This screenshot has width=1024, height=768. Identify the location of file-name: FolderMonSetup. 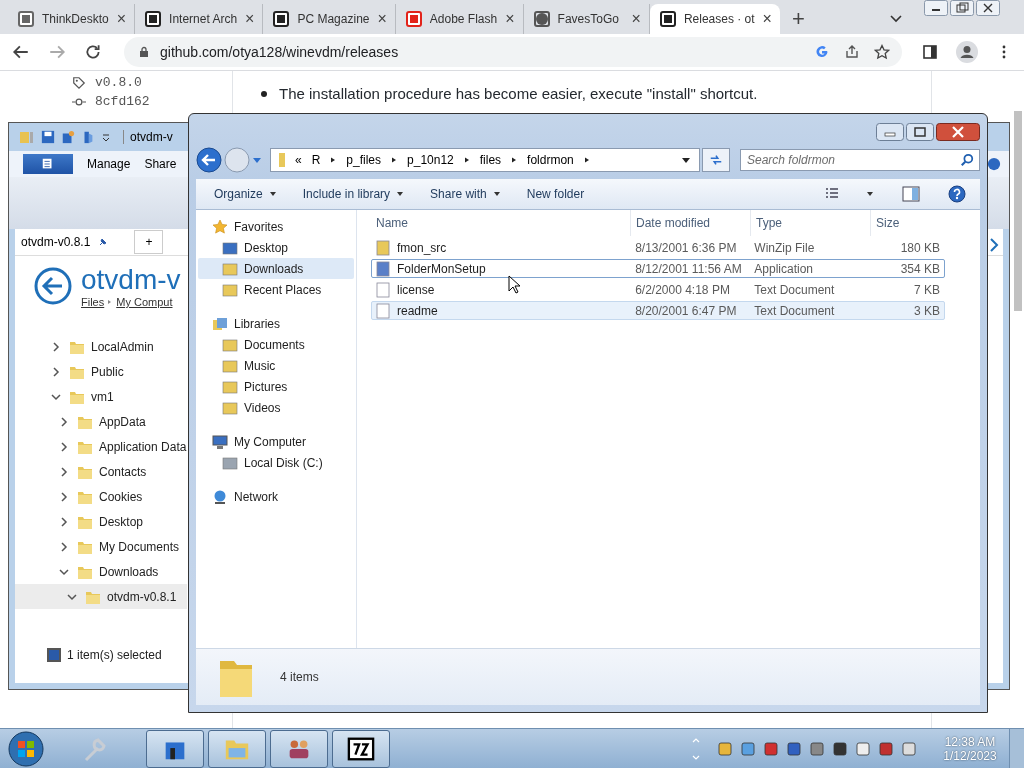
(441, 268).